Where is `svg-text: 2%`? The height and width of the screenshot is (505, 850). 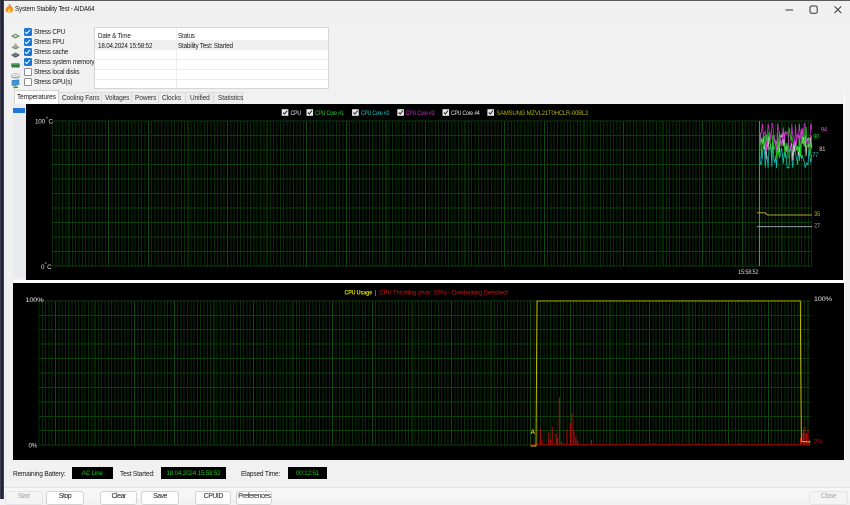 svg-text: 2% is located at coordinates (817, 441).